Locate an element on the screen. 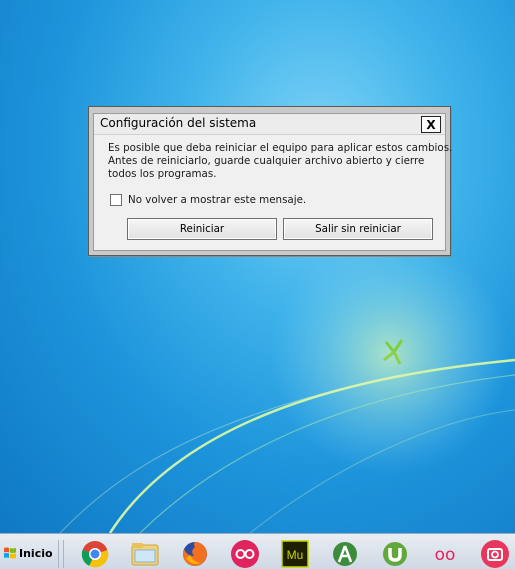 The image size is (515, 569). svg-text: oo is located at coordinates (445, 555).